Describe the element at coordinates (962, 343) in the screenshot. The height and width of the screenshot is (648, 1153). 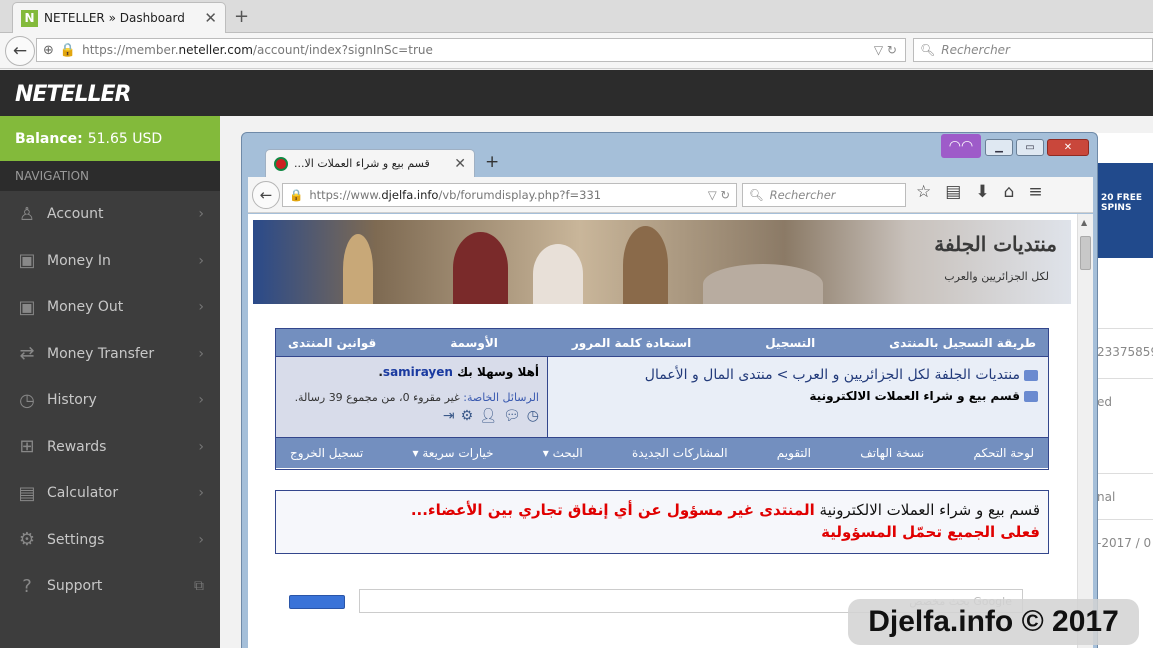
I see `link-register-howto: طريقة التسجيل بالمنتدى` at that location.